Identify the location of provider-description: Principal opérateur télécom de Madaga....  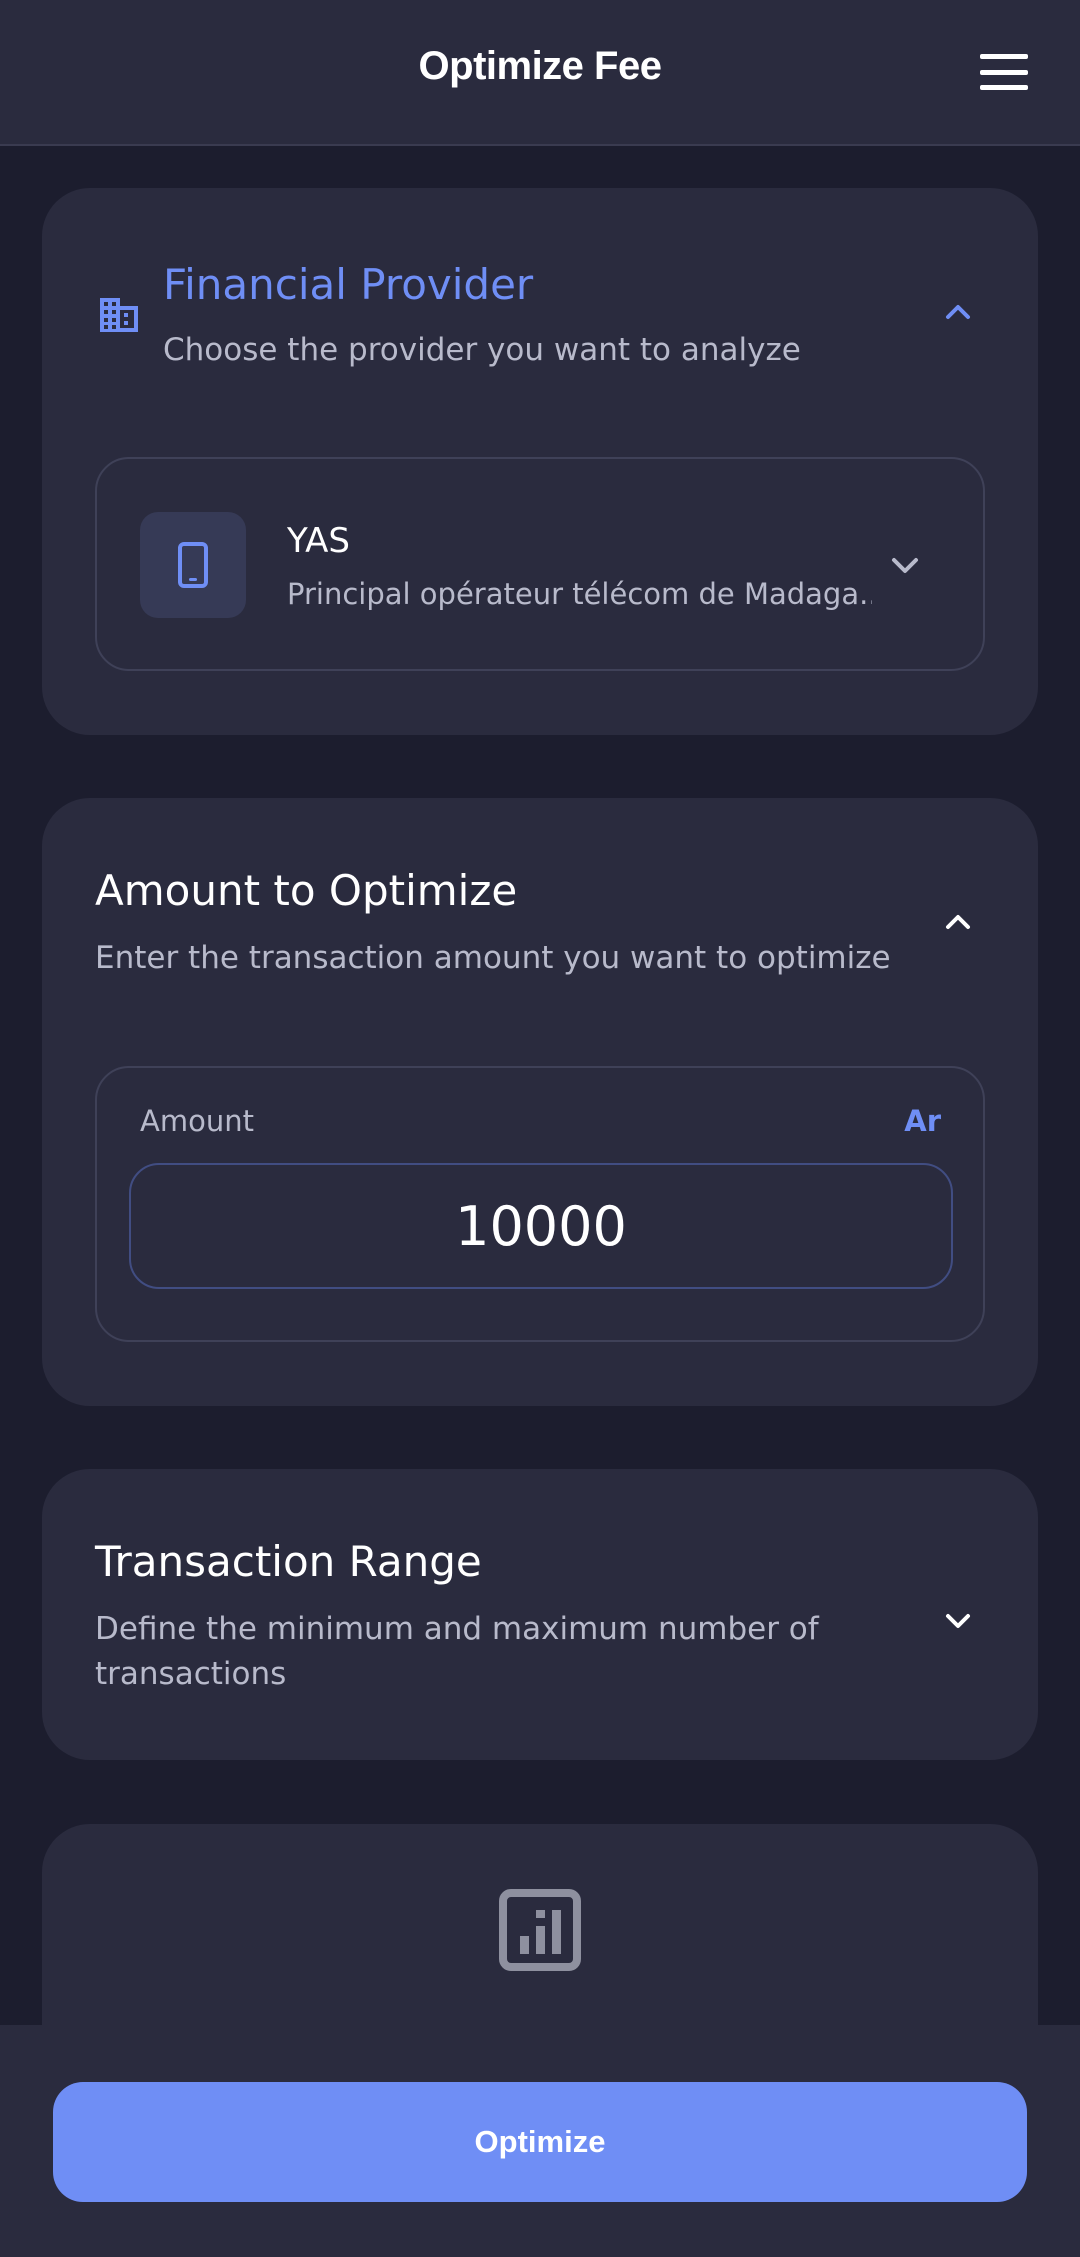
(579, 594).